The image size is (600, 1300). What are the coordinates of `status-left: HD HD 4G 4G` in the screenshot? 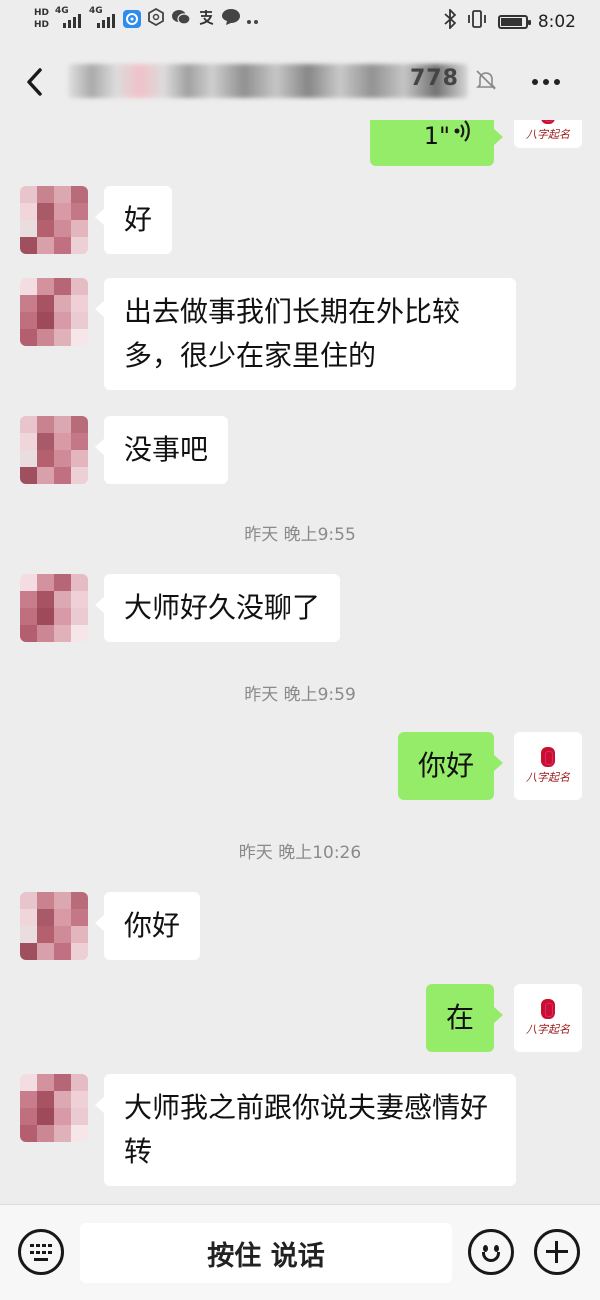 It's located at (146, 19).